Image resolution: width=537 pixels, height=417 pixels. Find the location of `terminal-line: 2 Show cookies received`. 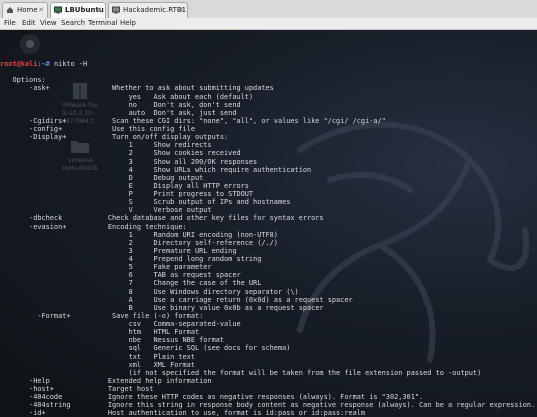

terminal-line: 2 Show cookies received is located at coordinates (184, 153).